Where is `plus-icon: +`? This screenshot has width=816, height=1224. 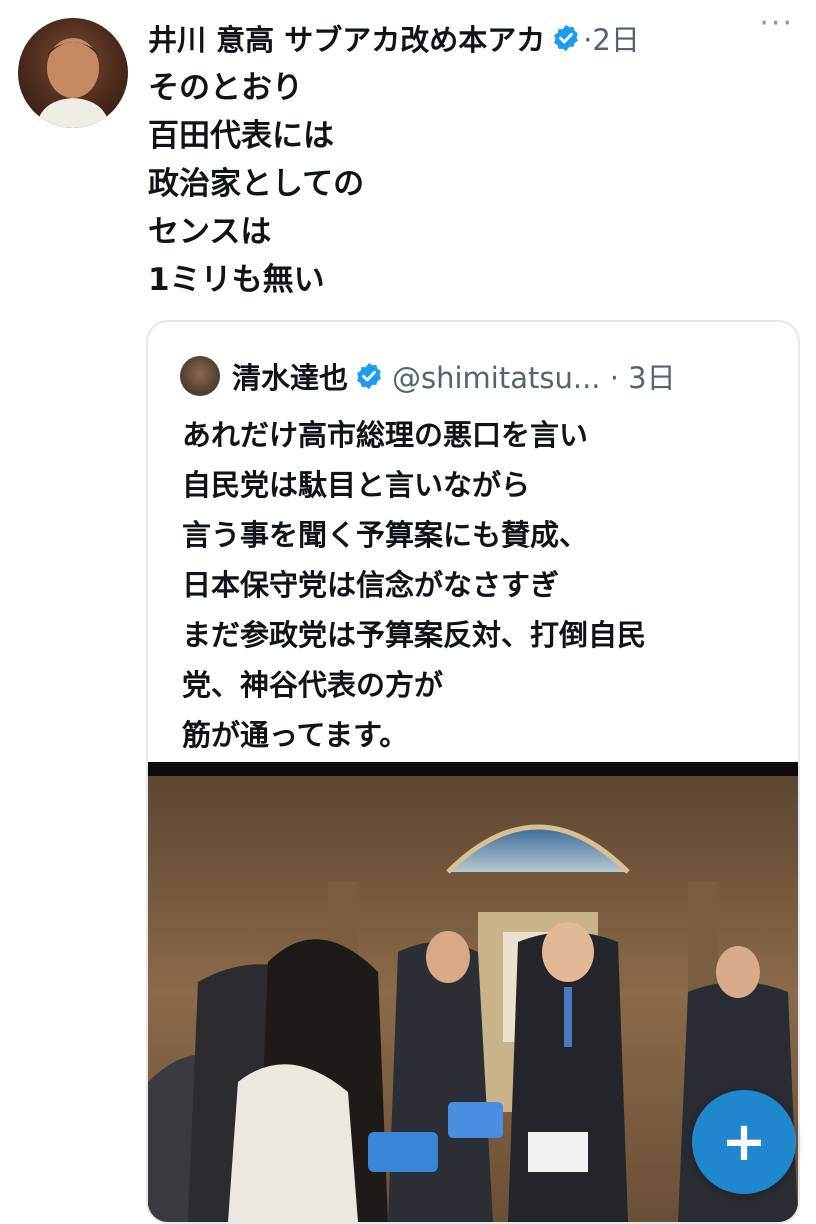 plus-icon: + is located at coordinates (744, 1141).